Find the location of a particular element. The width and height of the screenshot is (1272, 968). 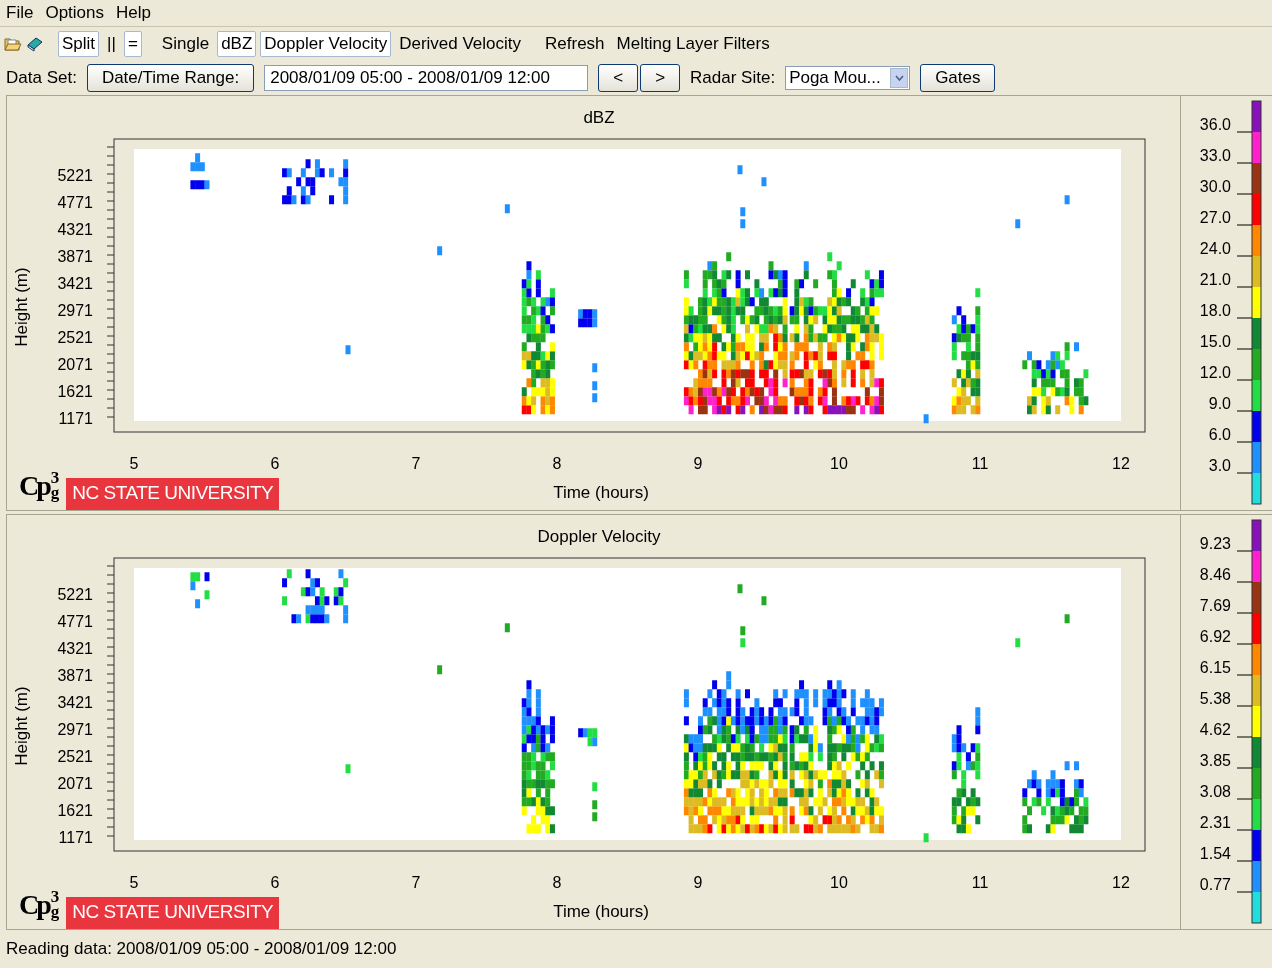

legend-label: 3.85 is located at coordinates (1215, 760).